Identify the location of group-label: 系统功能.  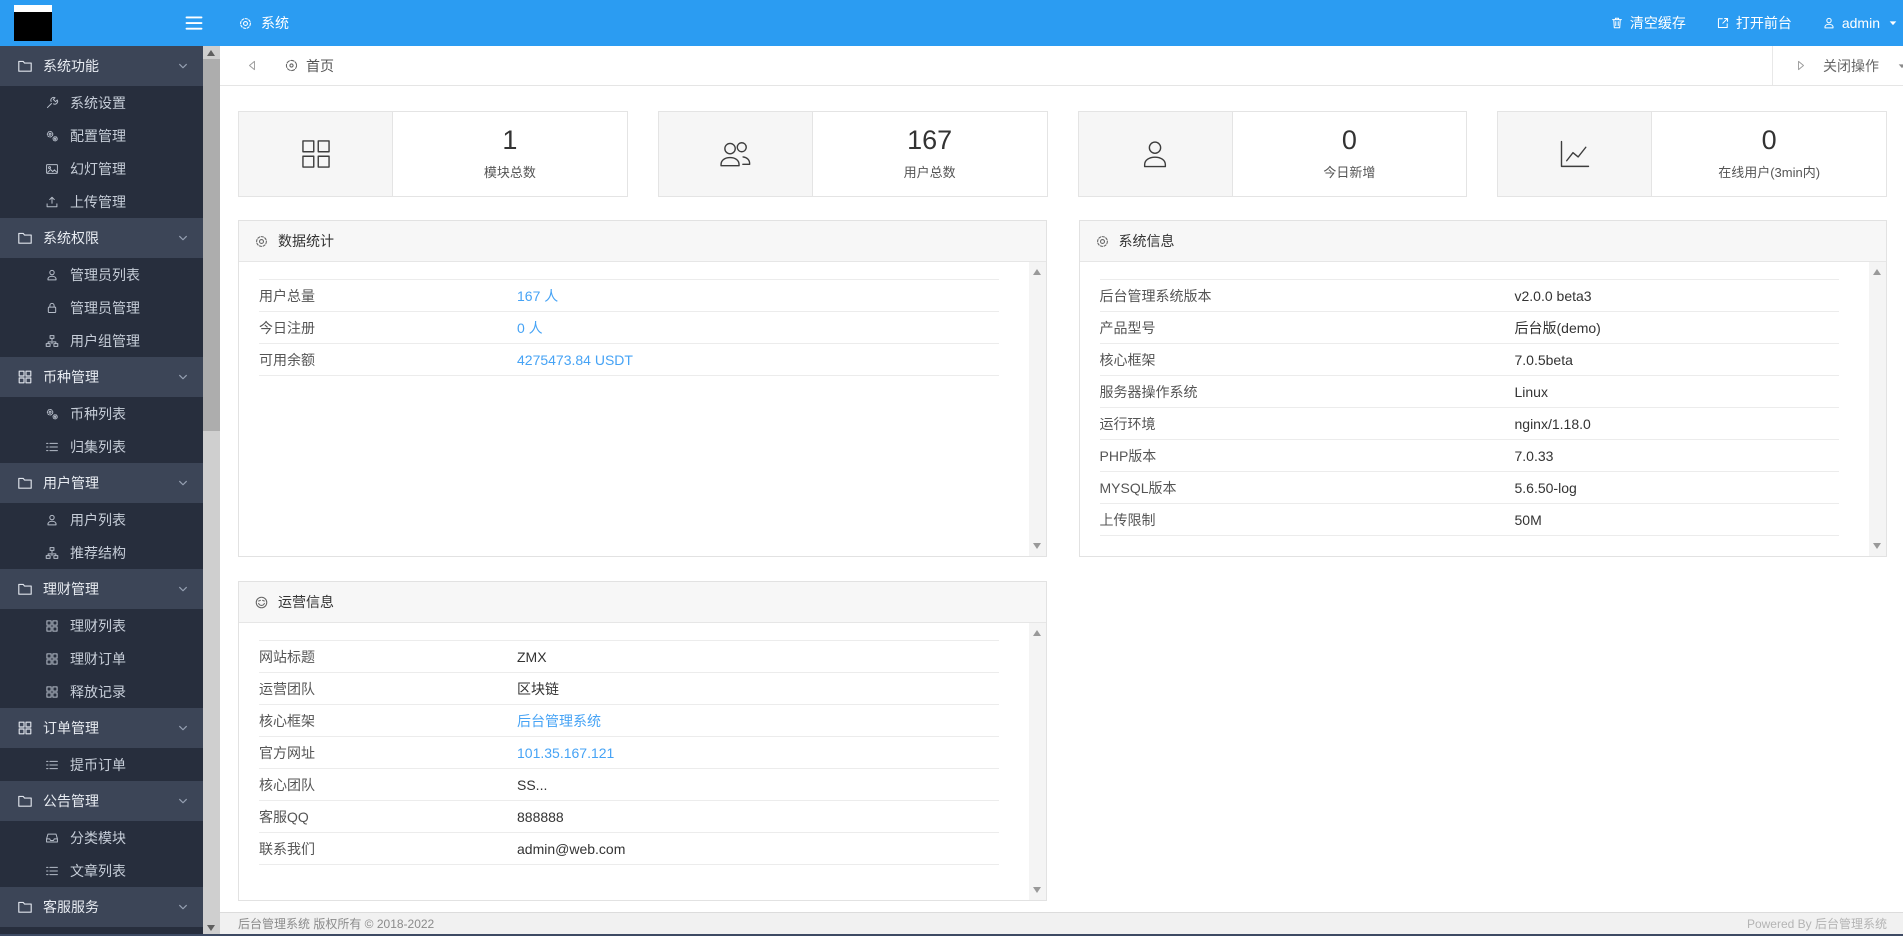
(71, 66).